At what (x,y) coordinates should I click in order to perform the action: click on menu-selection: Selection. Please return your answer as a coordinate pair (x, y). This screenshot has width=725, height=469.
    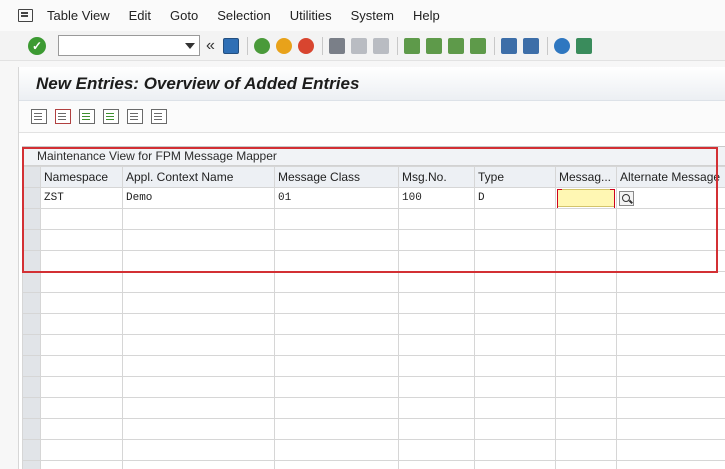
    Looking at the image, I should click on (243, 15).